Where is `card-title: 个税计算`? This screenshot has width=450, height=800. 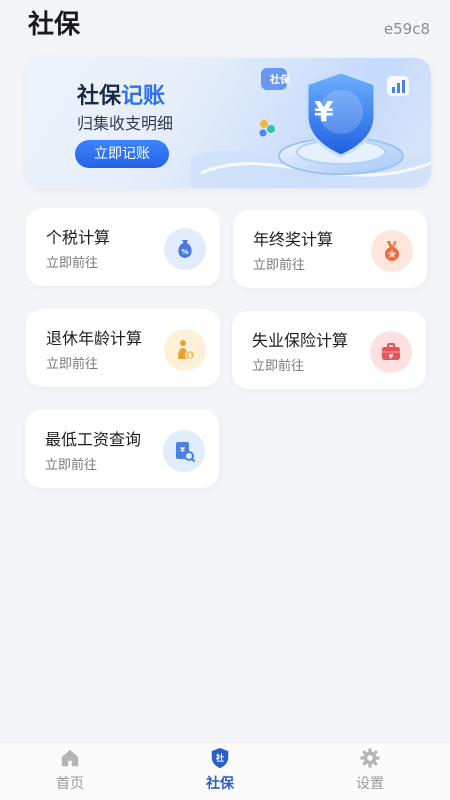 card-title: 个税计算 is located at coordinates (78, 237).